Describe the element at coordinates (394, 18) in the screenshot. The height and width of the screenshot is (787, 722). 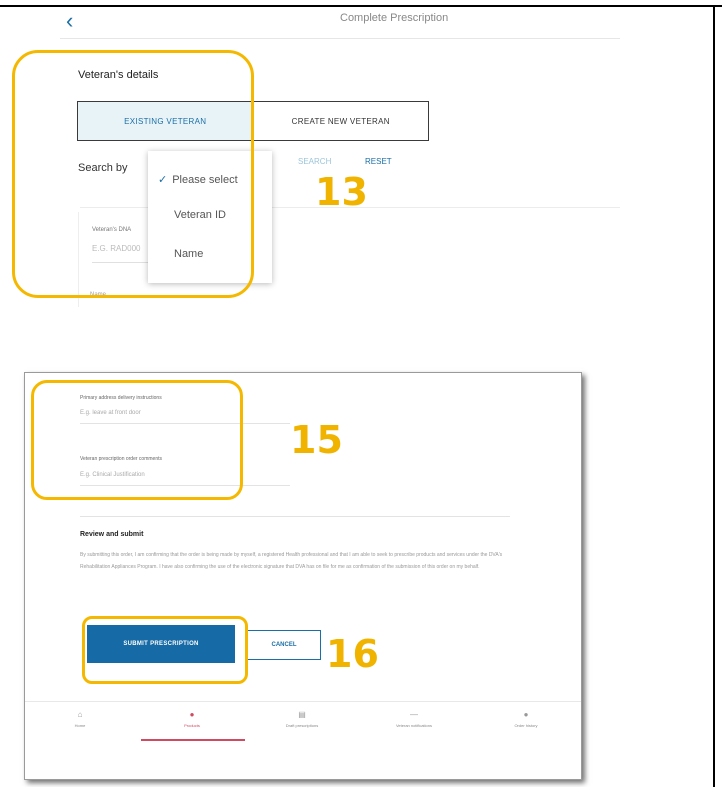
I see `screen-title: Complete Prescription` at that location.